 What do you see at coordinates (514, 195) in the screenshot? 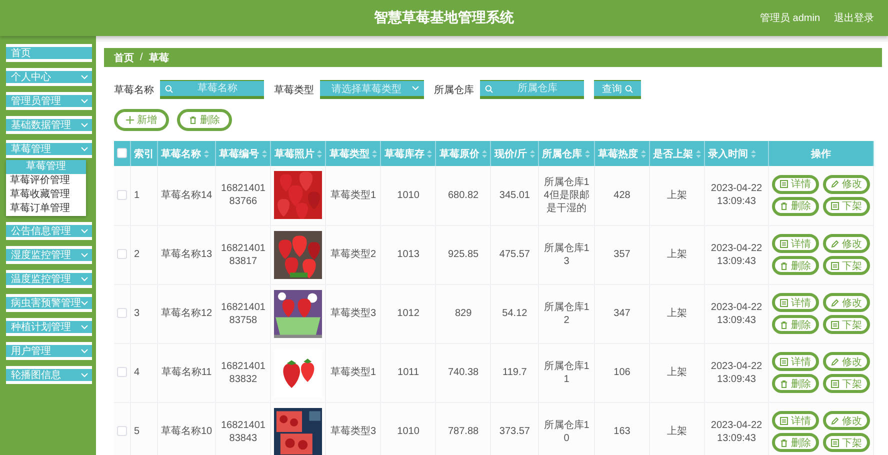
I see `table-cell: 345.01` at bounding box center [514, 195].